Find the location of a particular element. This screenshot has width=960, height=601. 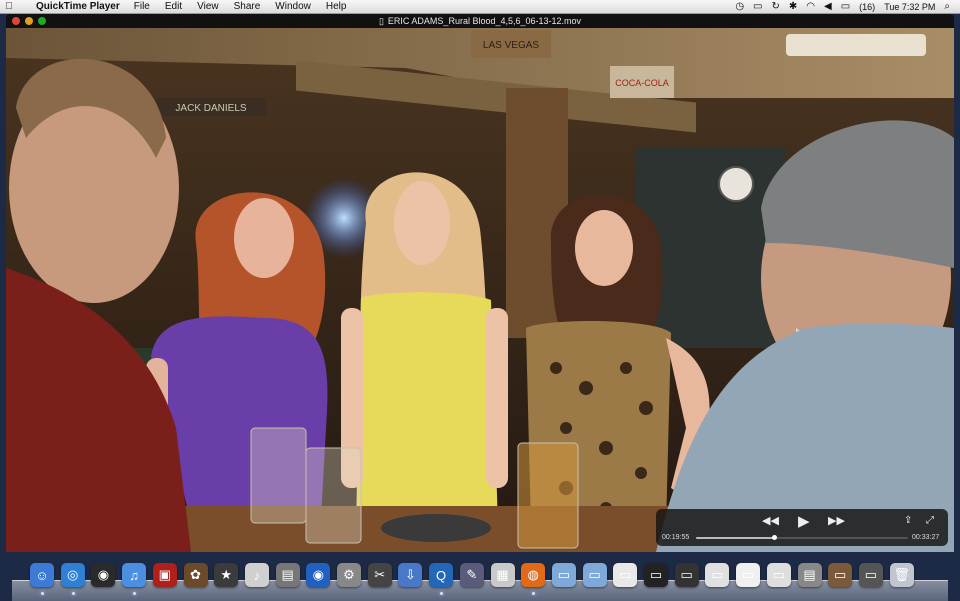

dock-iphoto-icon: ✿ is located at coordinates (195, 575).